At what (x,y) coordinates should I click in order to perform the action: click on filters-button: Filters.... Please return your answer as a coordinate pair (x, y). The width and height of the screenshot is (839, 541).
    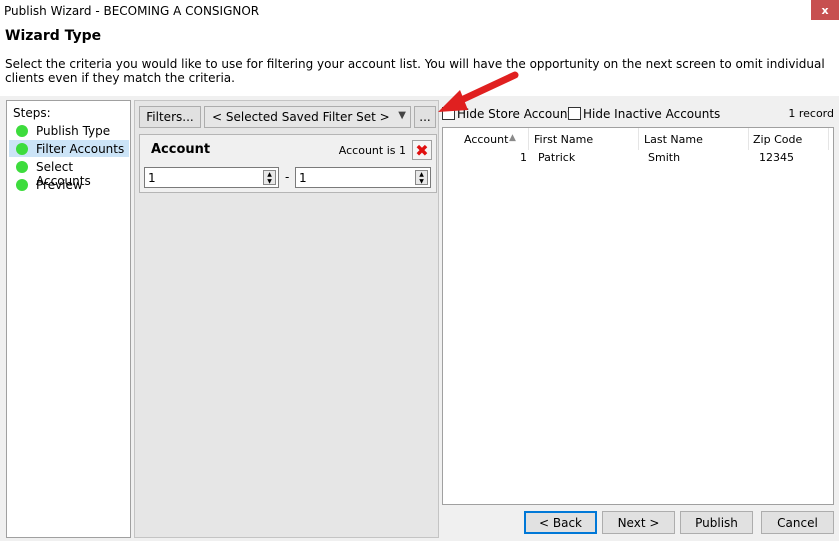
    Looking at the image, I should click on (170, 117).